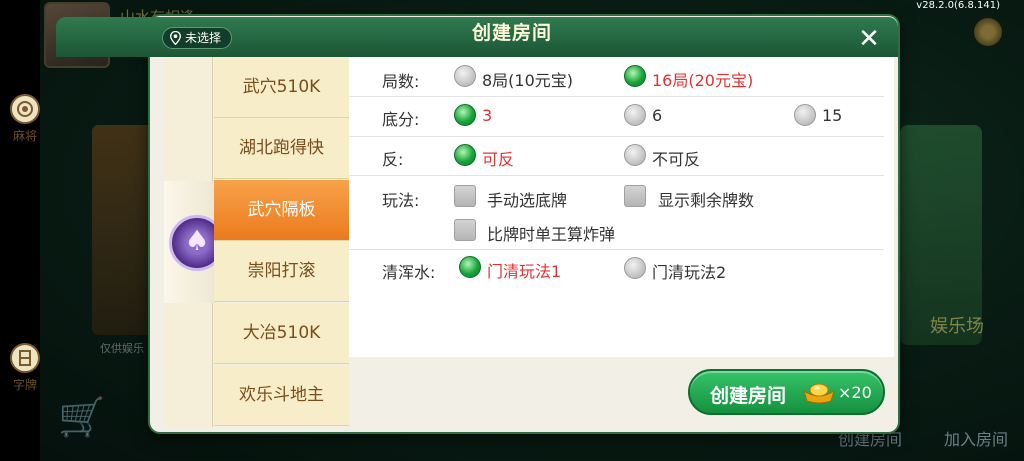  Describe the element at coordinates (805, 115) in the screenshot. I see `base-score-15-radio` at that location.